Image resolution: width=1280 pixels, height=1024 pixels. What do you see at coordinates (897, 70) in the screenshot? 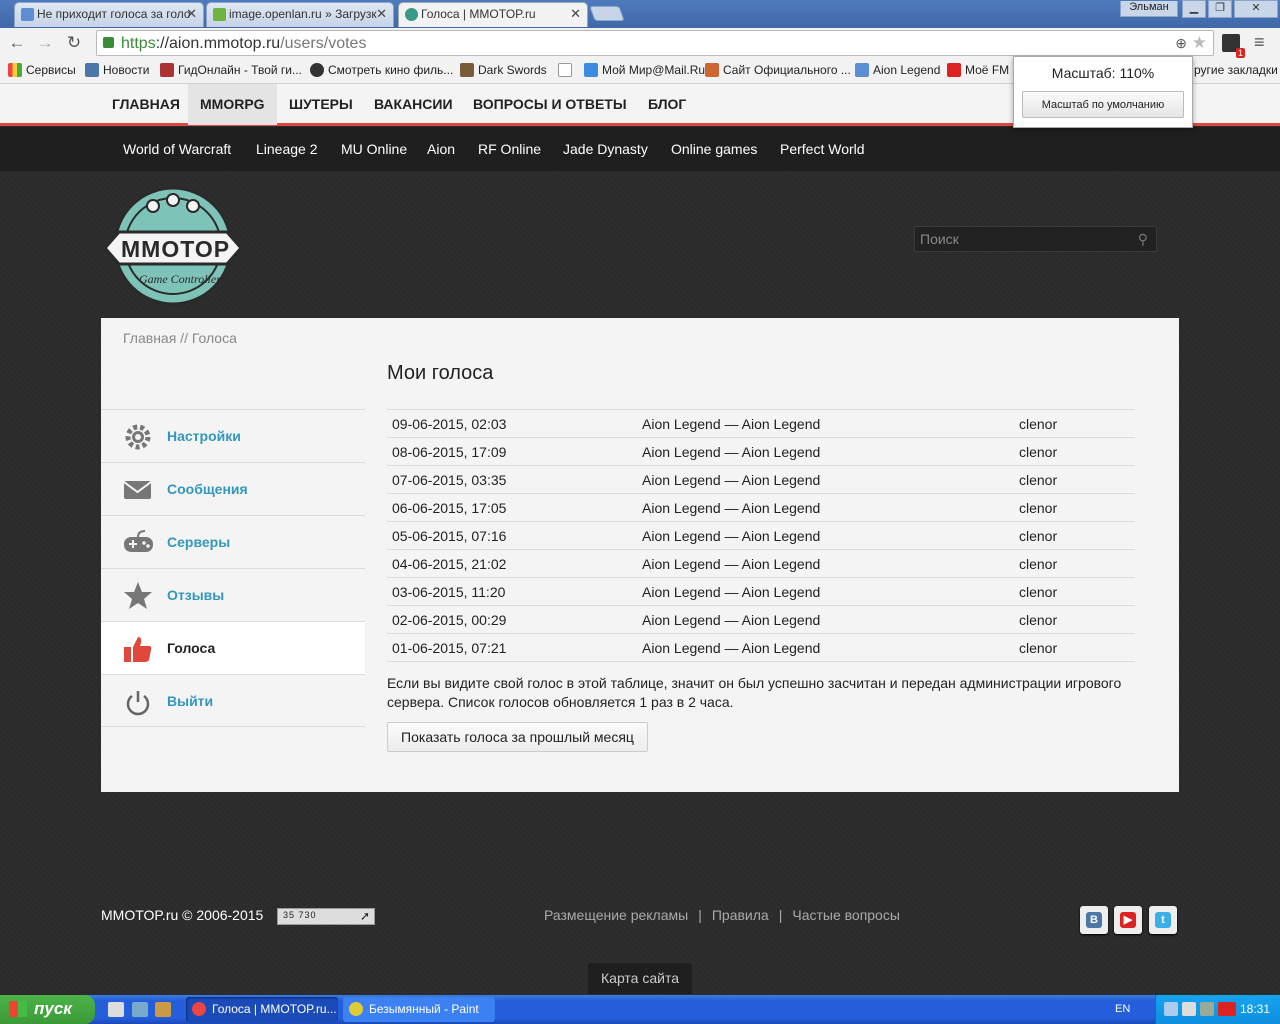
I see `bookmark-item: Aion Legend` at bounding box center [897, 70].